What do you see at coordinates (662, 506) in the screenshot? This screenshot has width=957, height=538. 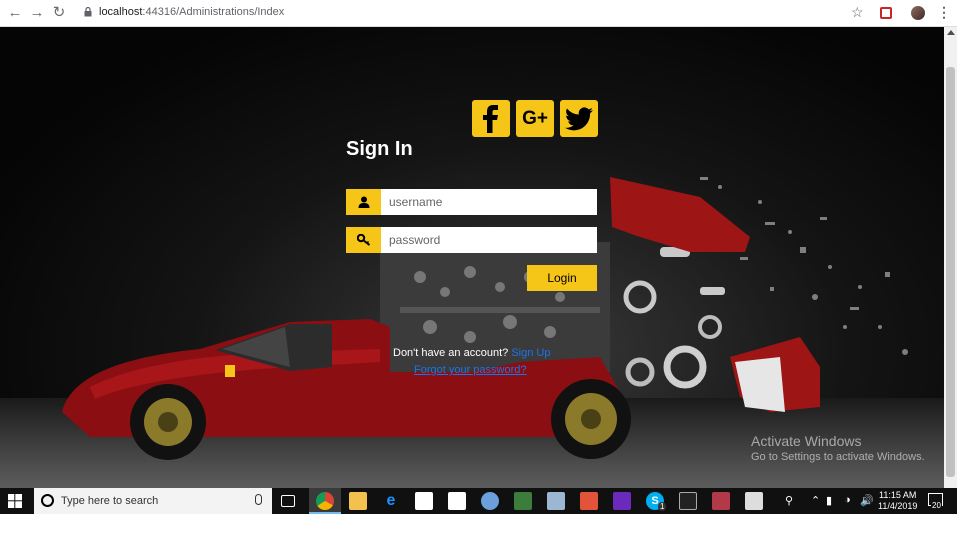 I see `skype-badge: 1` at bounding box center [662, 506].